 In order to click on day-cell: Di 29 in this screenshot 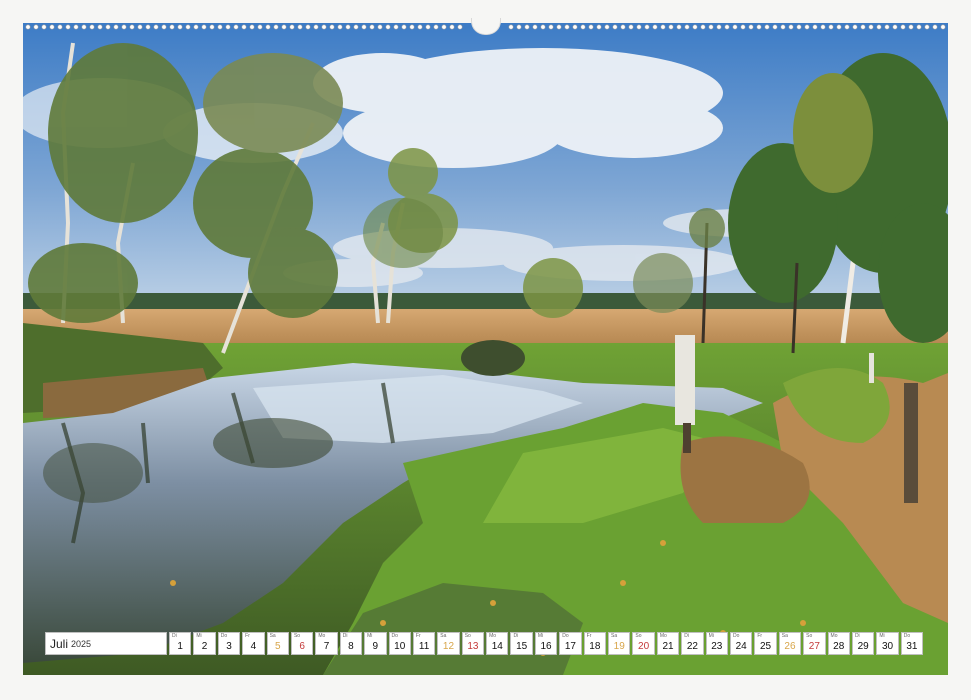, I will do `click(863, 643)`.